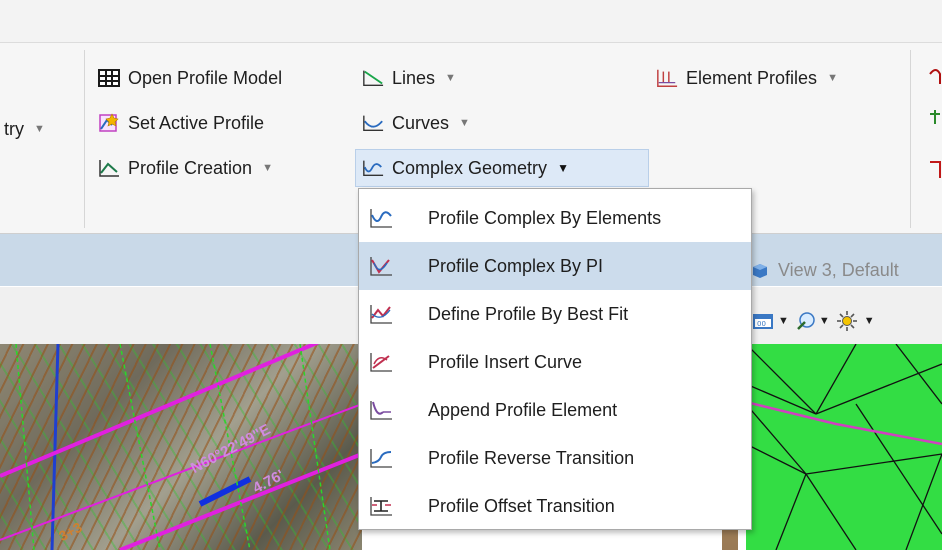 This screenshot has height=550, width=942. I want to click on element-profiles-button: Element Profiles ▼, so click(747, 78).